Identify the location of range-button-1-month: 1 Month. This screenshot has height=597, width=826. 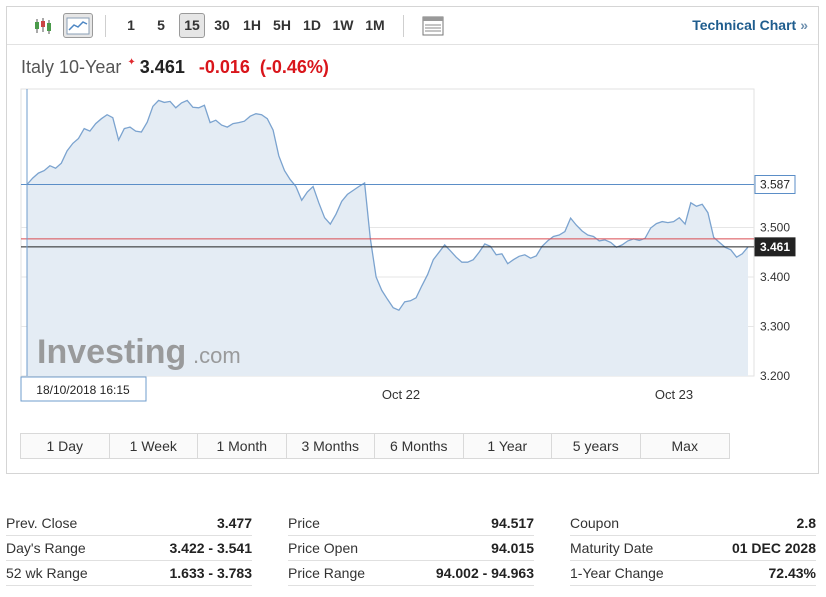
(242, 446).